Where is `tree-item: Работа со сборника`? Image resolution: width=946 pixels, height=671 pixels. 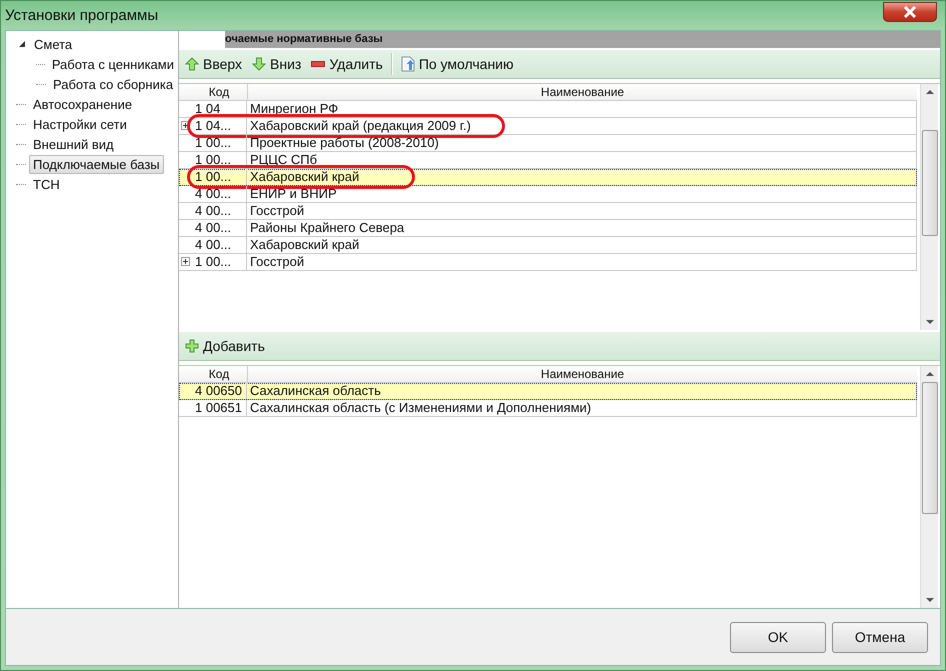
tree-item: Работа со сборника is located at coordinates (113, 84).